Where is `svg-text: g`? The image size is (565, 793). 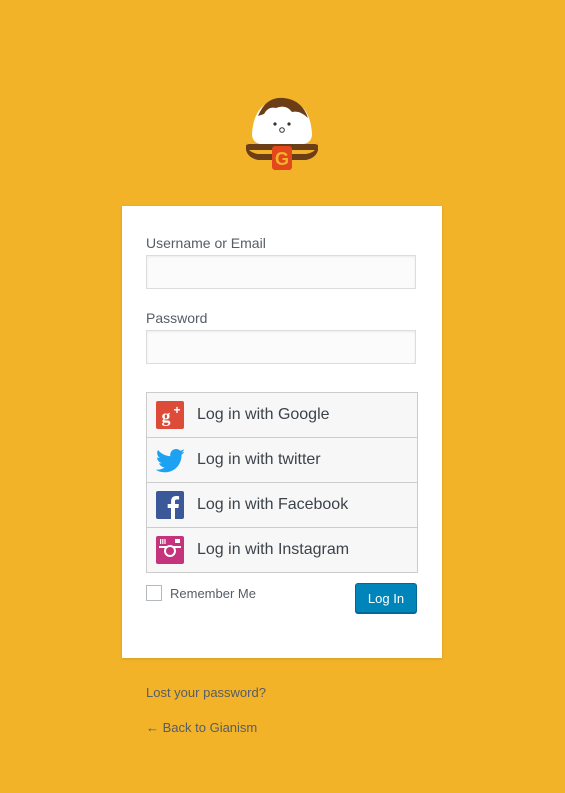
svg-text: g is located at coordinates (166, 416).